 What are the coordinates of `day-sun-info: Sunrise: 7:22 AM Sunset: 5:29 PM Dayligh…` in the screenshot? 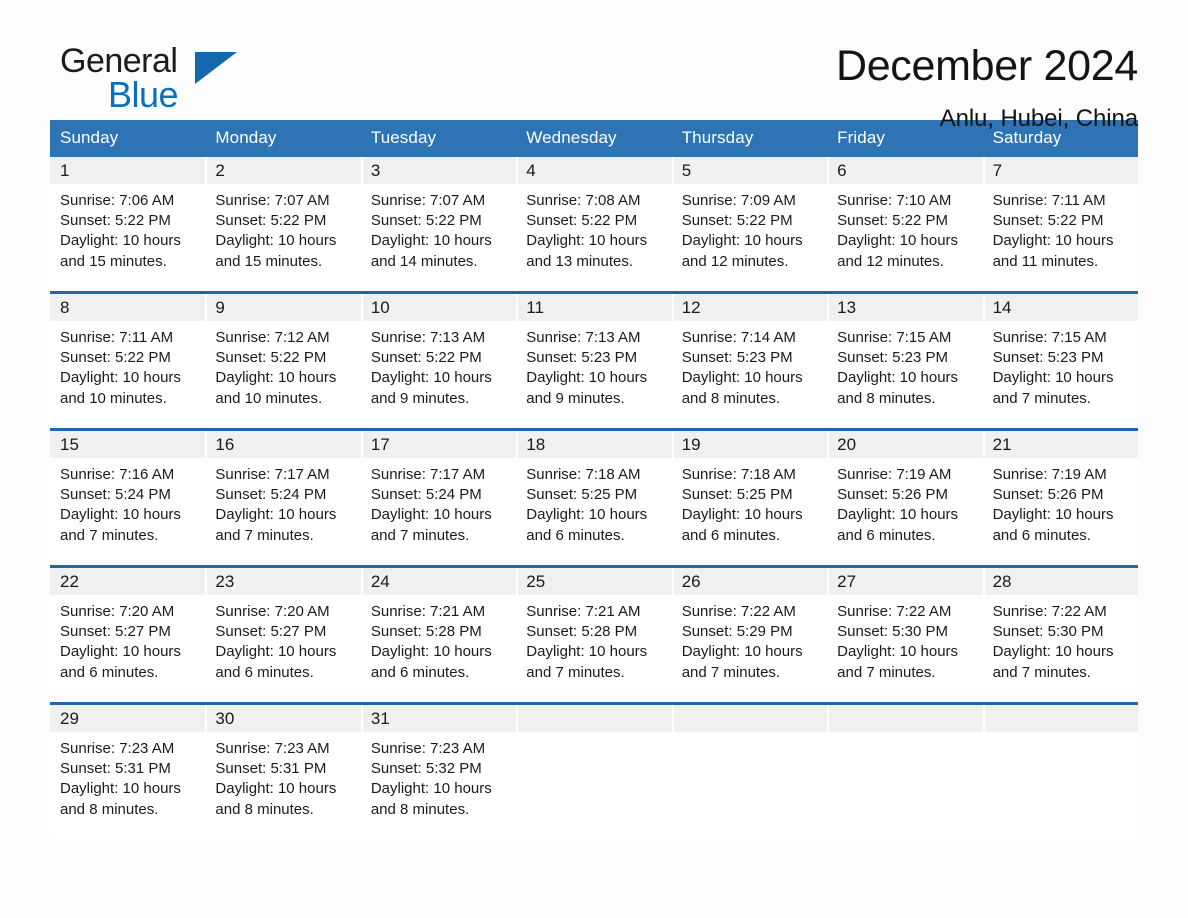 It's located at (742, 642).